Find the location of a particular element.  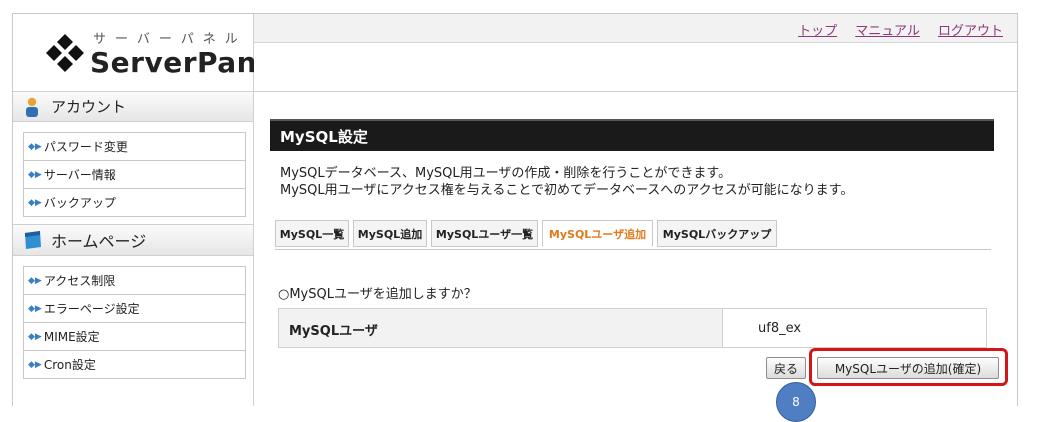

description-line: MySQLデータベース、MySQL用ユーザの作成・削除を行うことができます。 is located at coordinates (506, 173).